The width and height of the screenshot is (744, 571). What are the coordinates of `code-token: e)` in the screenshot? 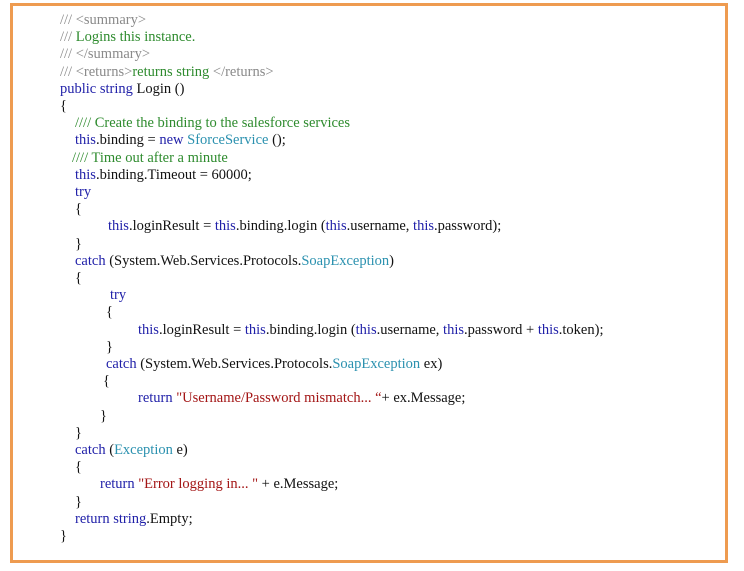 It's located at (180, 450).